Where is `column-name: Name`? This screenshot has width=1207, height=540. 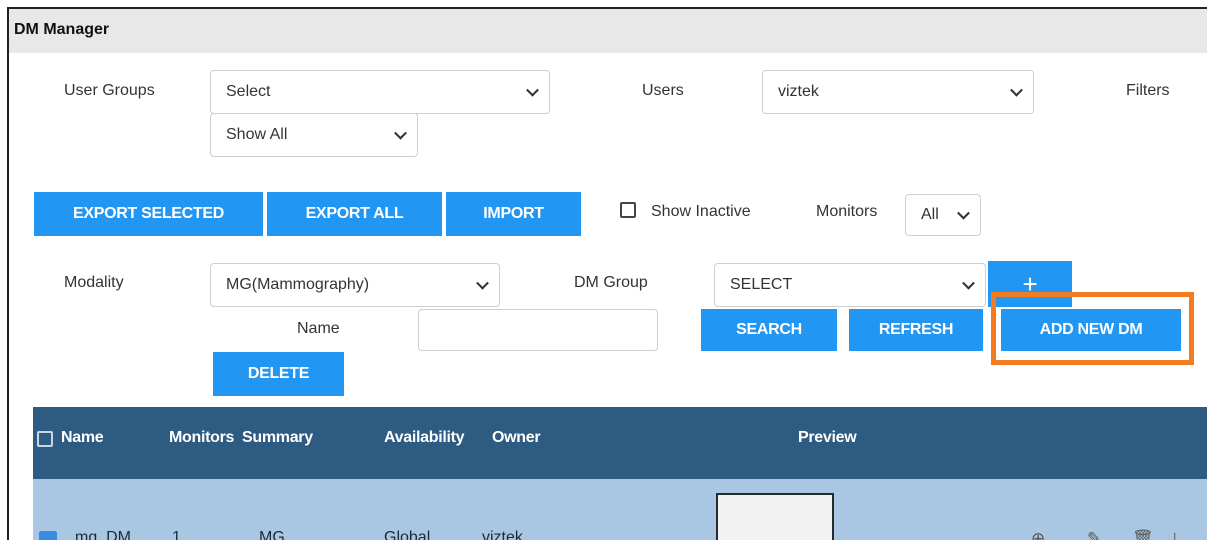 column-name: Name is located at coordinates (82, 438).